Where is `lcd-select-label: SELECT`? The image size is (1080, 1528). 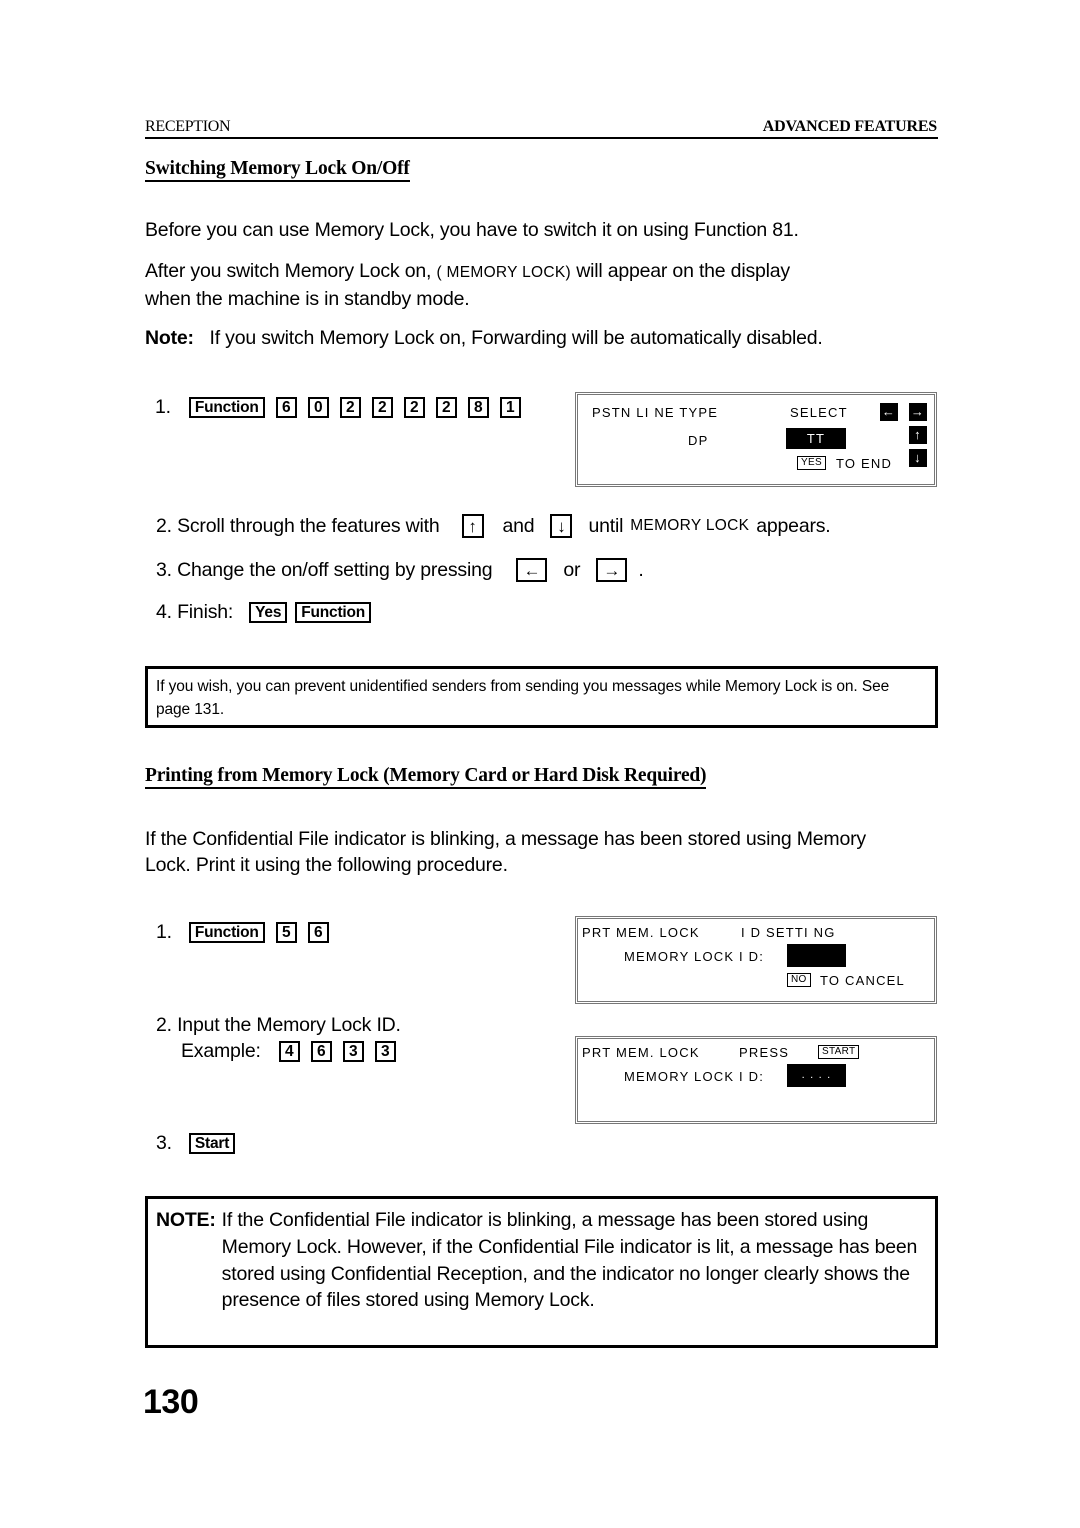 lcd-select-label: SELECT is located at coordinates (819, 412).